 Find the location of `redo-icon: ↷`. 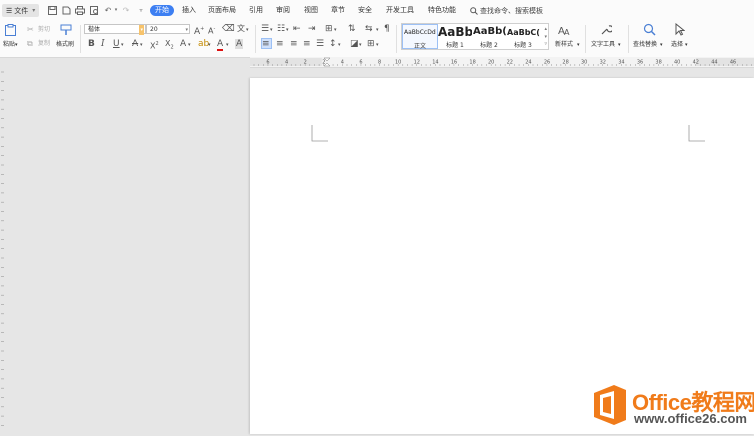

redo-icon: ↷ is located at coordinates (126, 10).